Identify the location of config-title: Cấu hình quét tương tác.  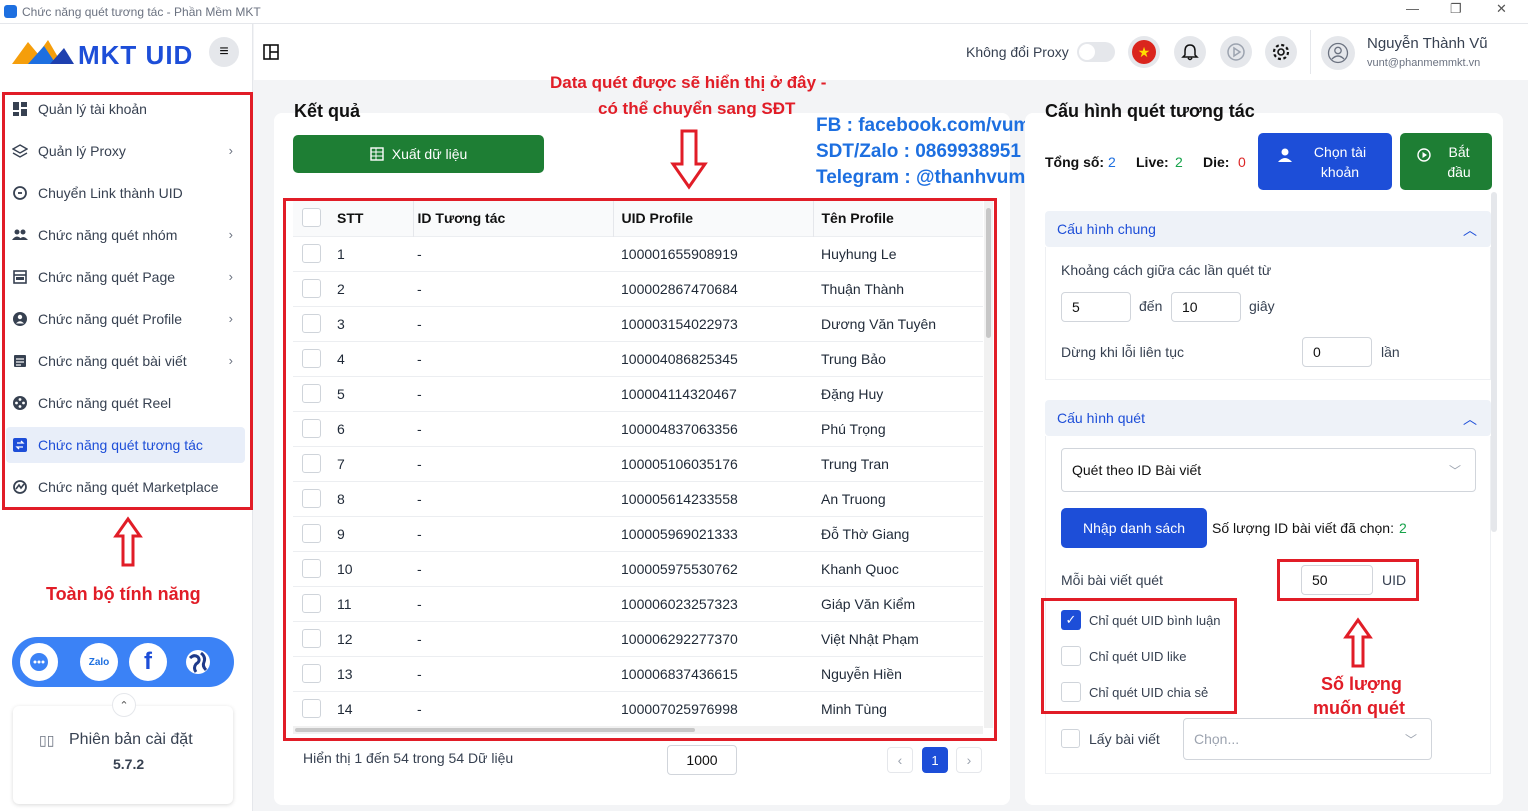
(1150, 111).